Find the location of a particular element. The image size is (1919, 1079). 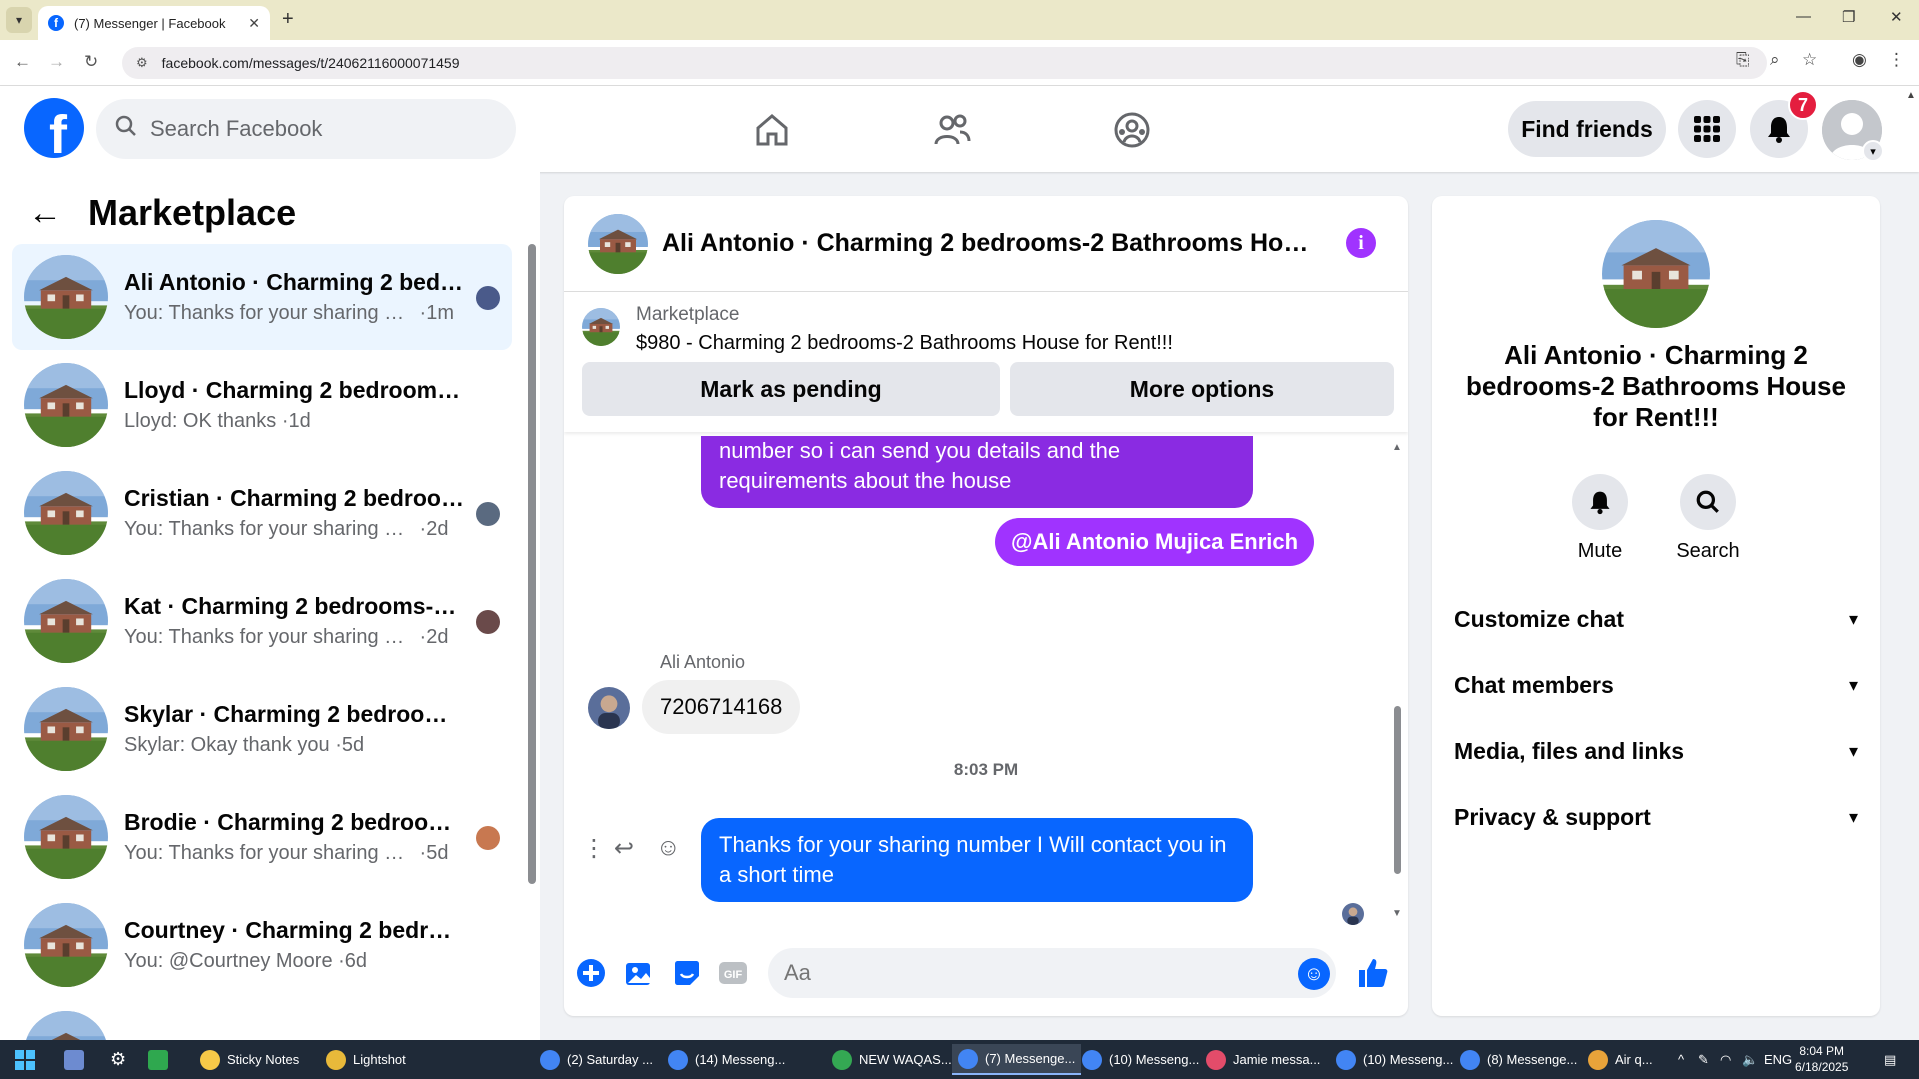

browser-menu-icon: ⋮ is located at coordinates (1896, 60).